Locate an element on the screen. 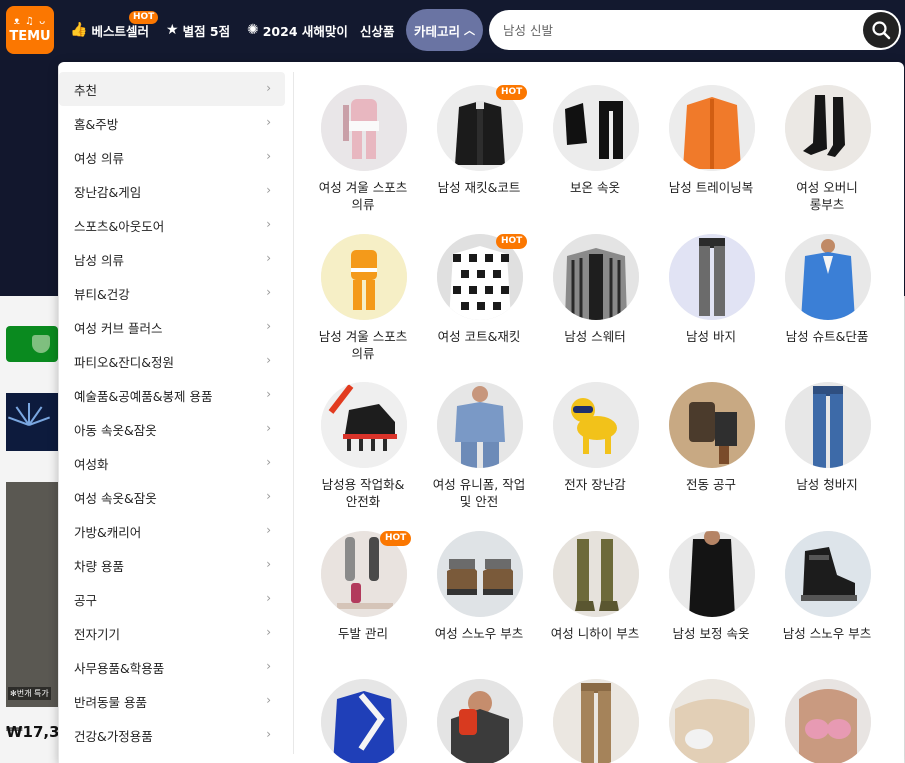 The image size is (905, 763). shield-icon is located at coordinates (41, 344).